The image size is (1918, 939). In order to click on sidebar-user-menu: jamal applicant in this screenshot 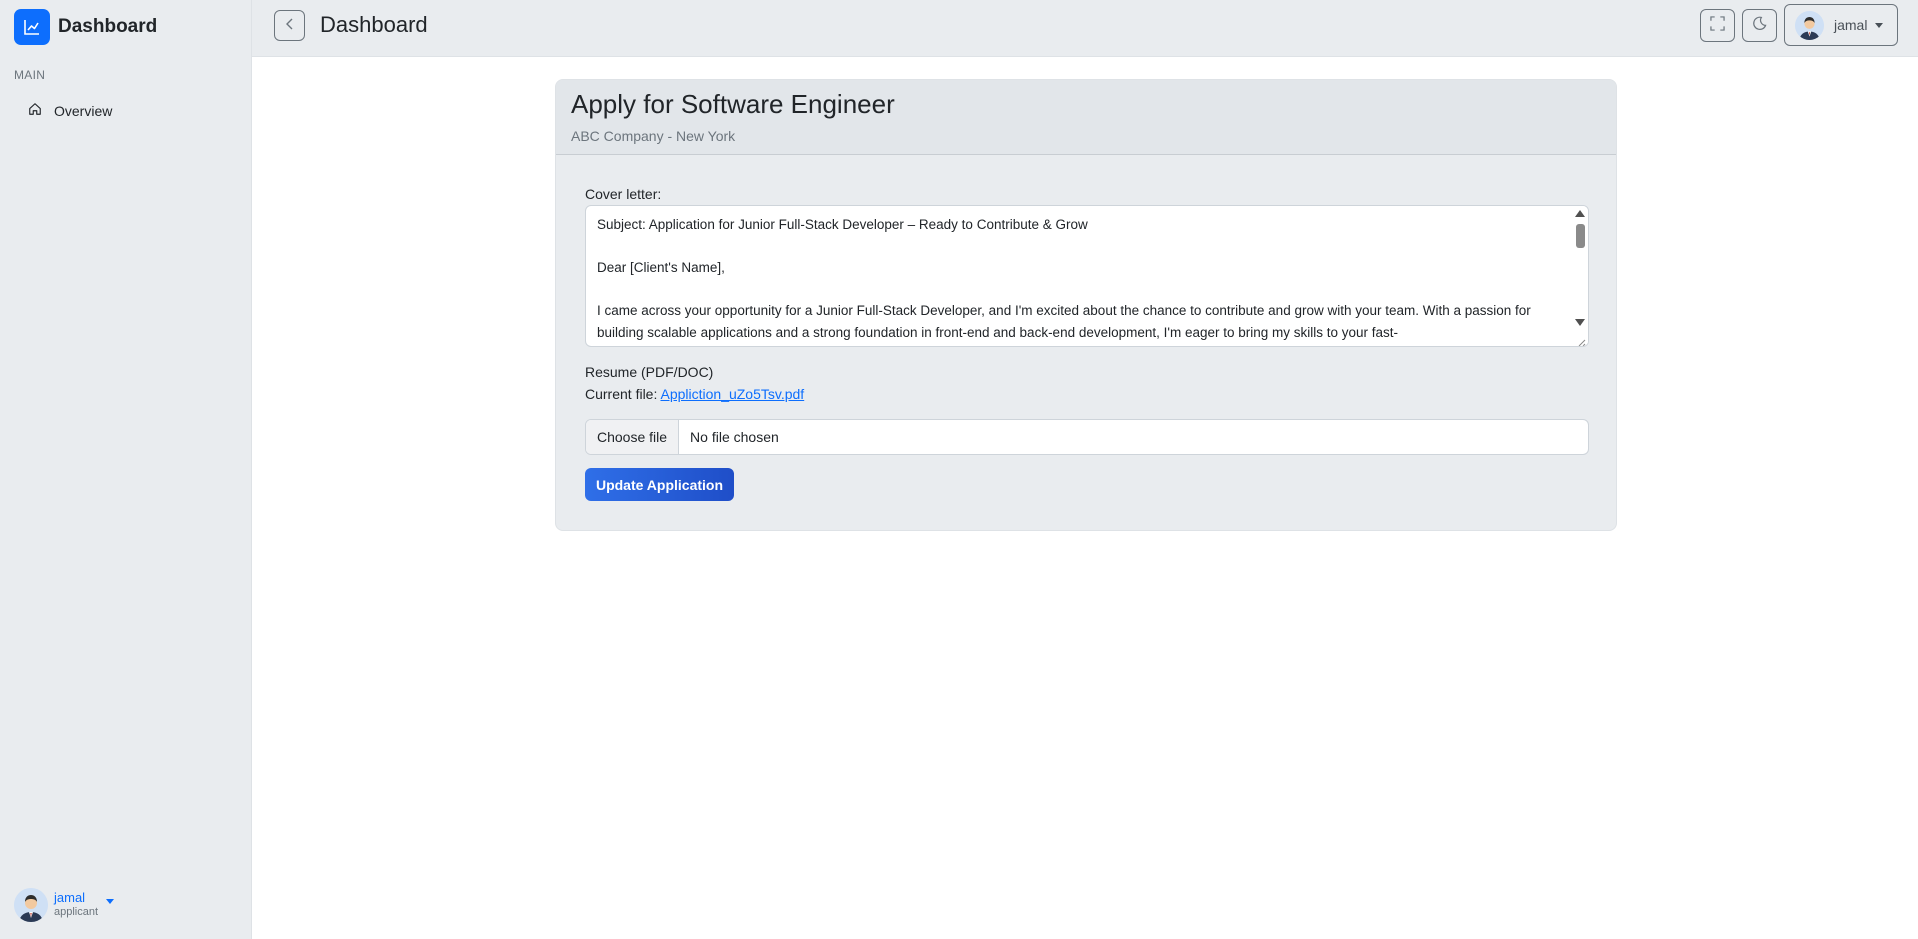, I will do `click(64, 905)`.